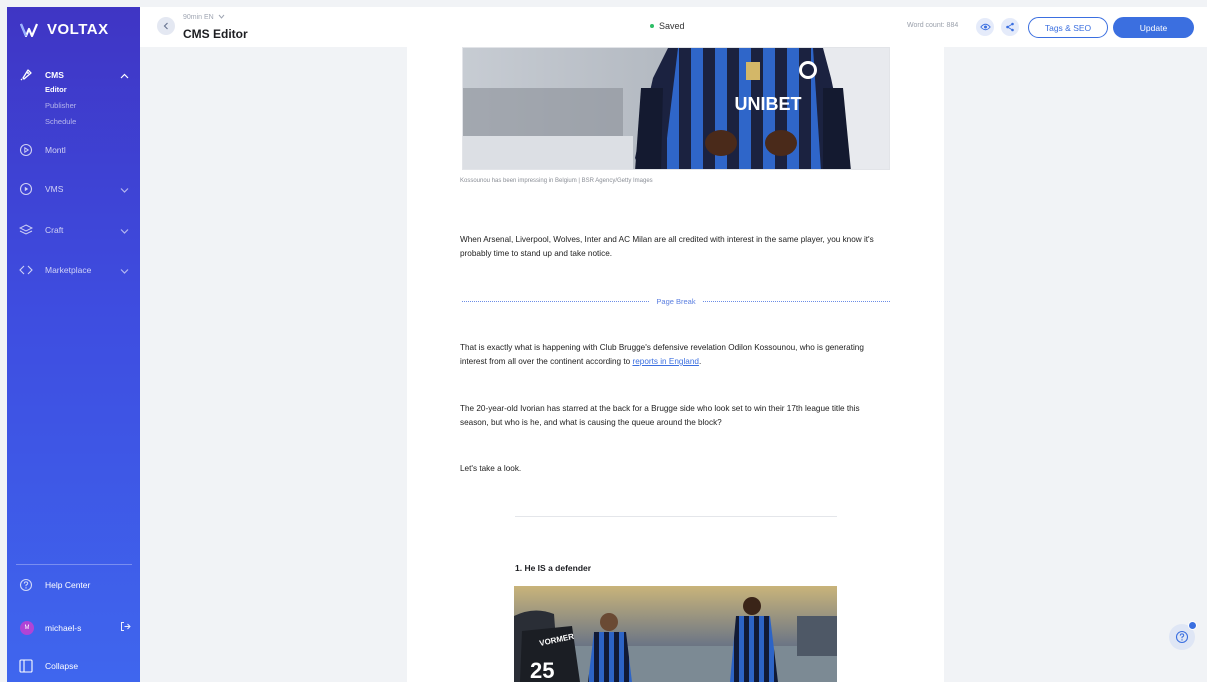 This screenshot has height=682, width=1207. Describe the element at coordinates (73, 150) in the screenshot. I see `sidebar-item-montl: Montl` at that location.